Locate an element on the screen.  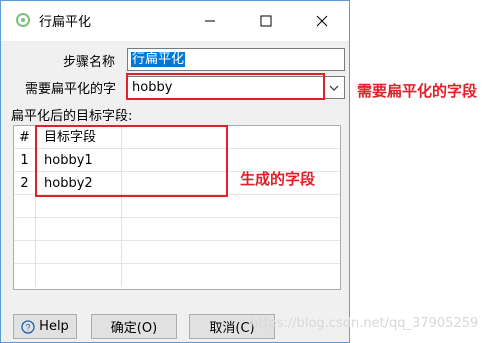
step-name-input: 行扁平化 is located at coordinates (236, 59).